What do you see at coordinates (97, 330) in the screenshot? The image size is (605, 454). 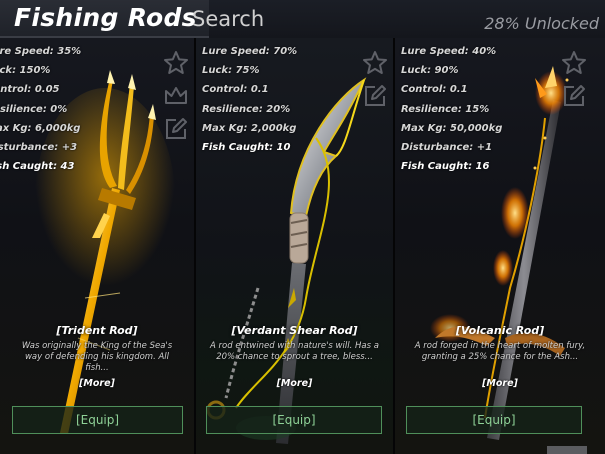 I see `rod-name: [Trident Rod]` at bounding box center [97, 330].